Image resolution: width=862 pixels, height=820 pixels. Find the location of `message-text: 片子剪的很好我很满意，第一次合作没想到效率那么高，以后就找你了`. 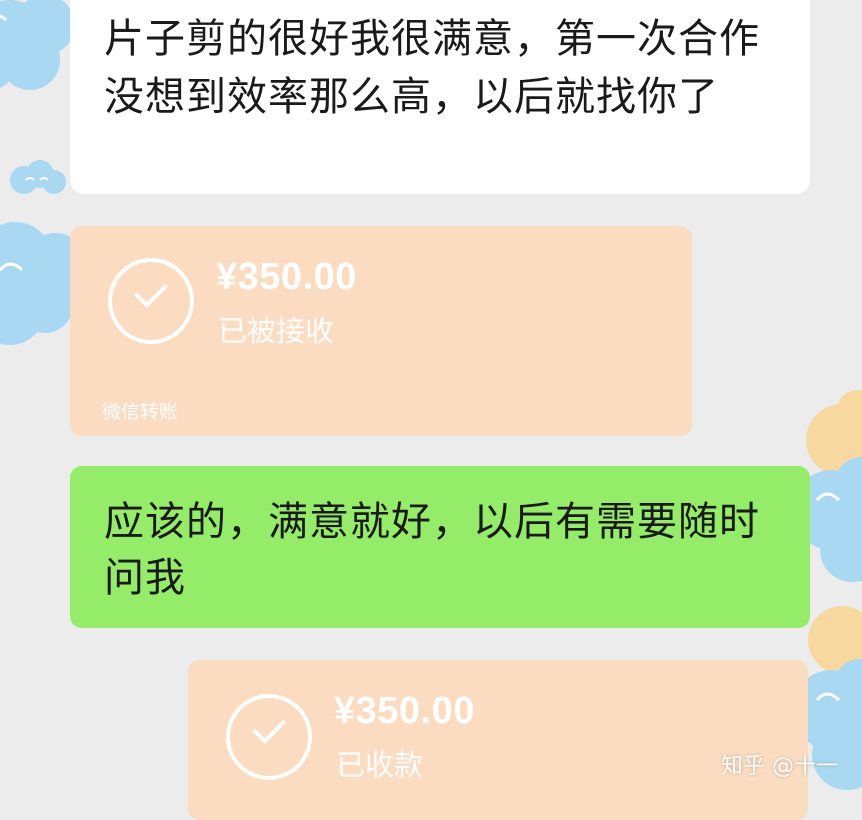

message-text: 片子剪的很好我很满意，第一次合作没想到效率那么高，以后就找你了 is located at coordinates (432, 68).